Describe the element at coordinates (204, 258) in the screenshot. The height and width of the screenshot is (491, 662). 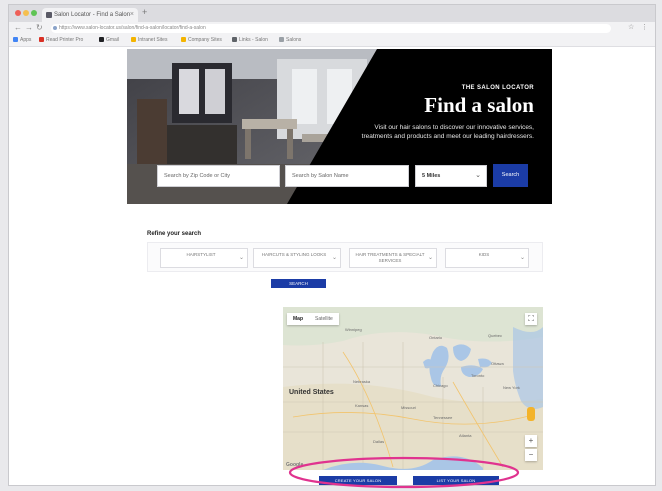
I see `filter-hairstylist: HAIRSTYLIST ⌄` at that location.